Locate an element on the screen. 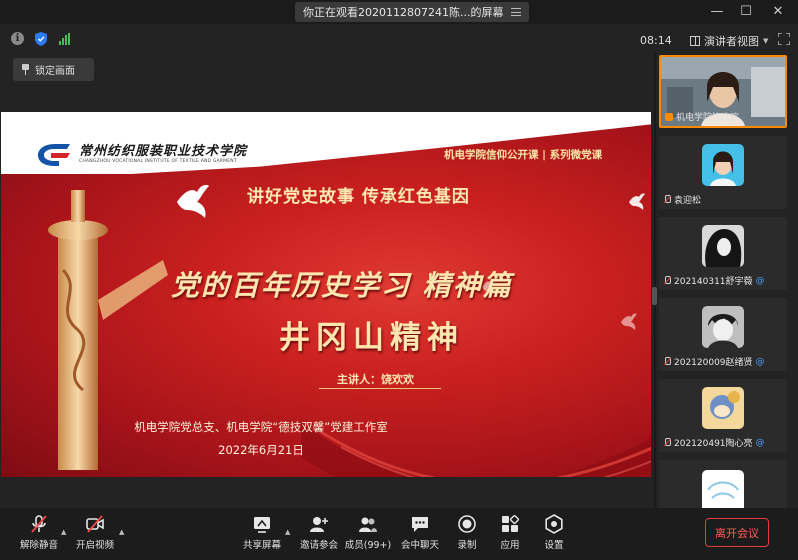  record-button: 录制 is located at coordinates (467, 533).